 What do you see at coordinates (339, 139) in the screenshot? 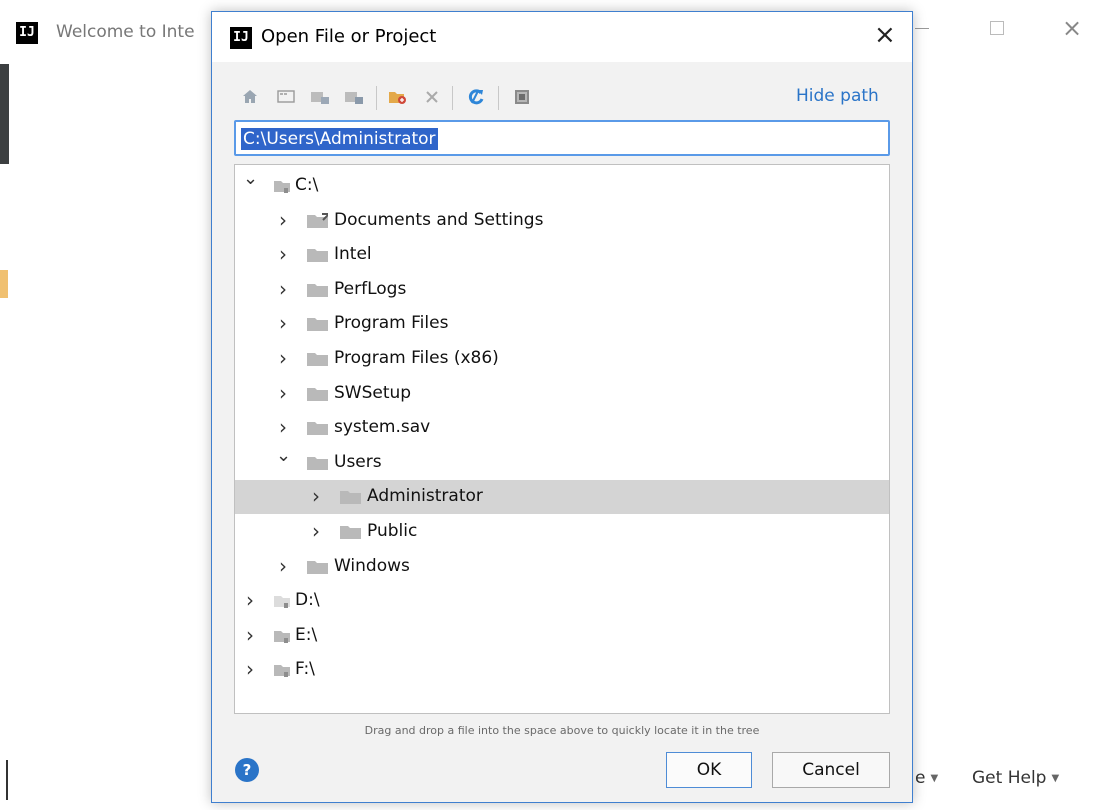
I see `path-input-value: C:\Users\Administrator` at bounding box center [339, 139].